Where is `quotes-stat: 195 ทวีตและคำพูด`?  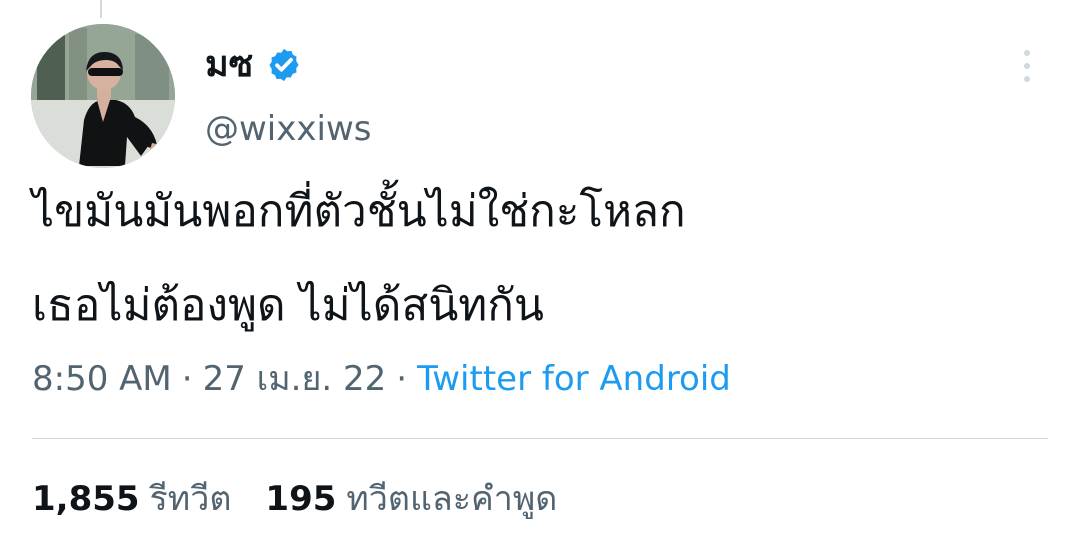
quotes-stat: 195 ทวีตและคำพูด is located at coordinates (411, 499).